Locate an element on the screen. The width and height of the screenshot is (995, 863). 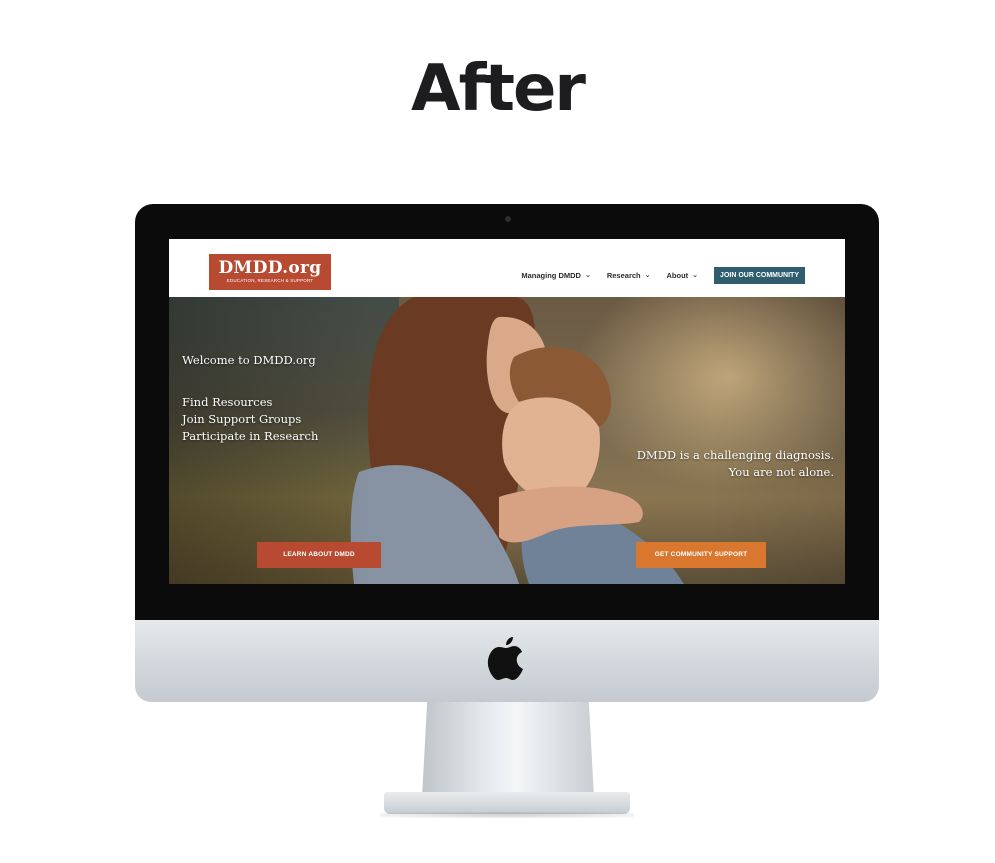
logo-name: DMDD.org is located at coordinates (270, 268).